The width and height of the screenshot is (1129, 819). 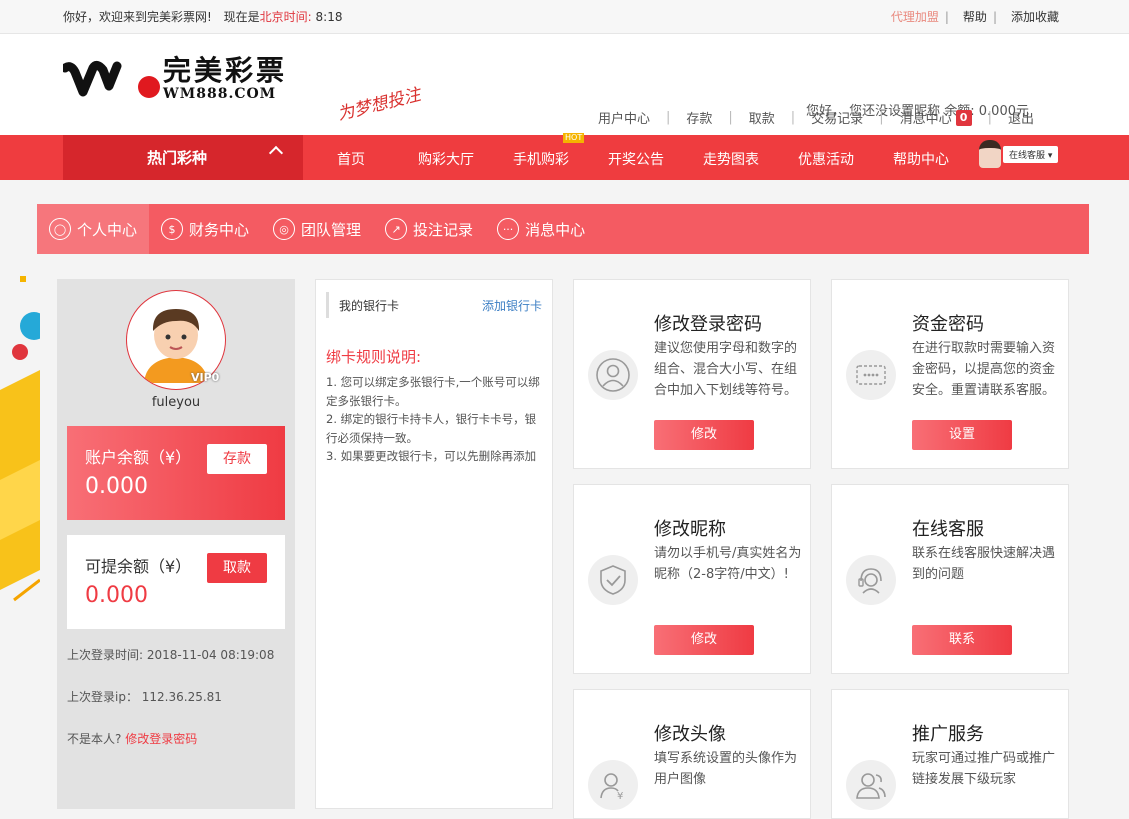 What do you see at coordinates (1035, 17) in the screenshot?
I see `favorite-link: 添加收藏` at bounding box center [1035, 17].